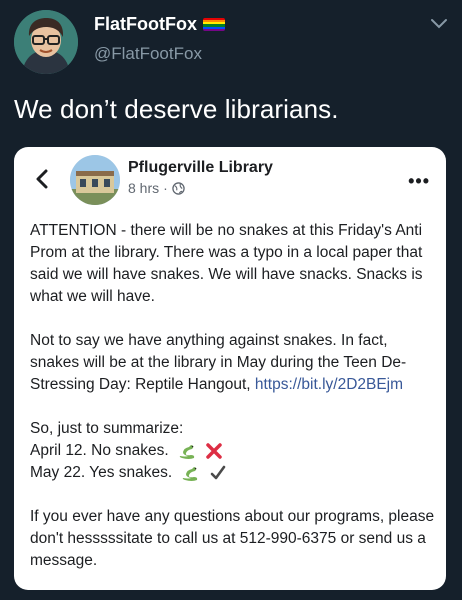  I want to click on summary-intro: So, just to summarize:, so click(107, 428).